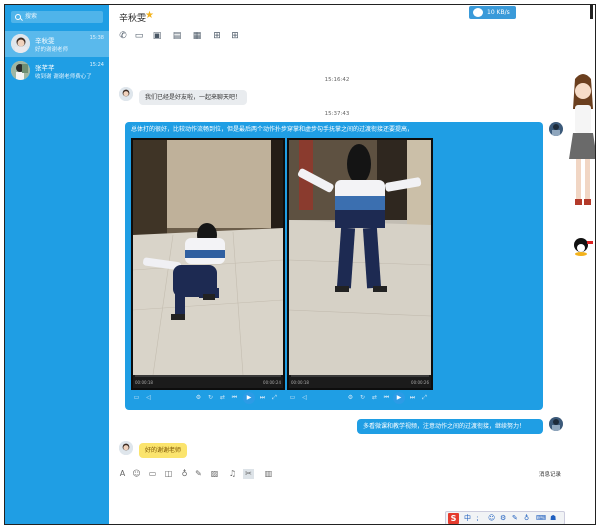 Image resolution: width=600 pixels, height=529 pixels. Describe the element at coordinates (360, 381) in the screenshot. I see `video-controls: 00:00:18 00:00:26` at that location.